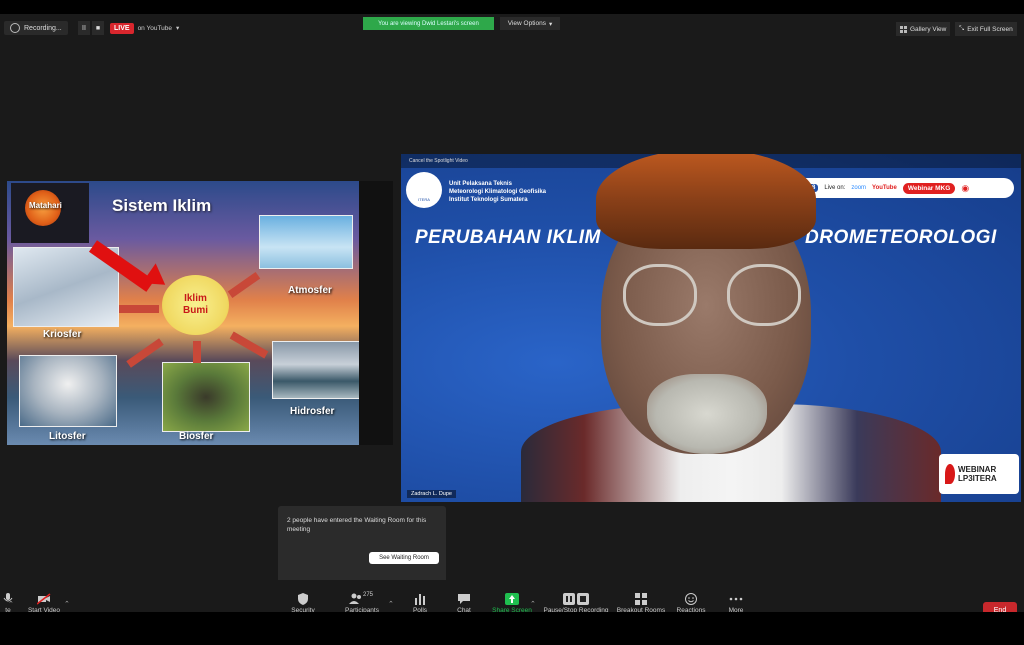 This screenshot has height=645, width=1024. I want to click on security-button: Security, so click(303, 603).